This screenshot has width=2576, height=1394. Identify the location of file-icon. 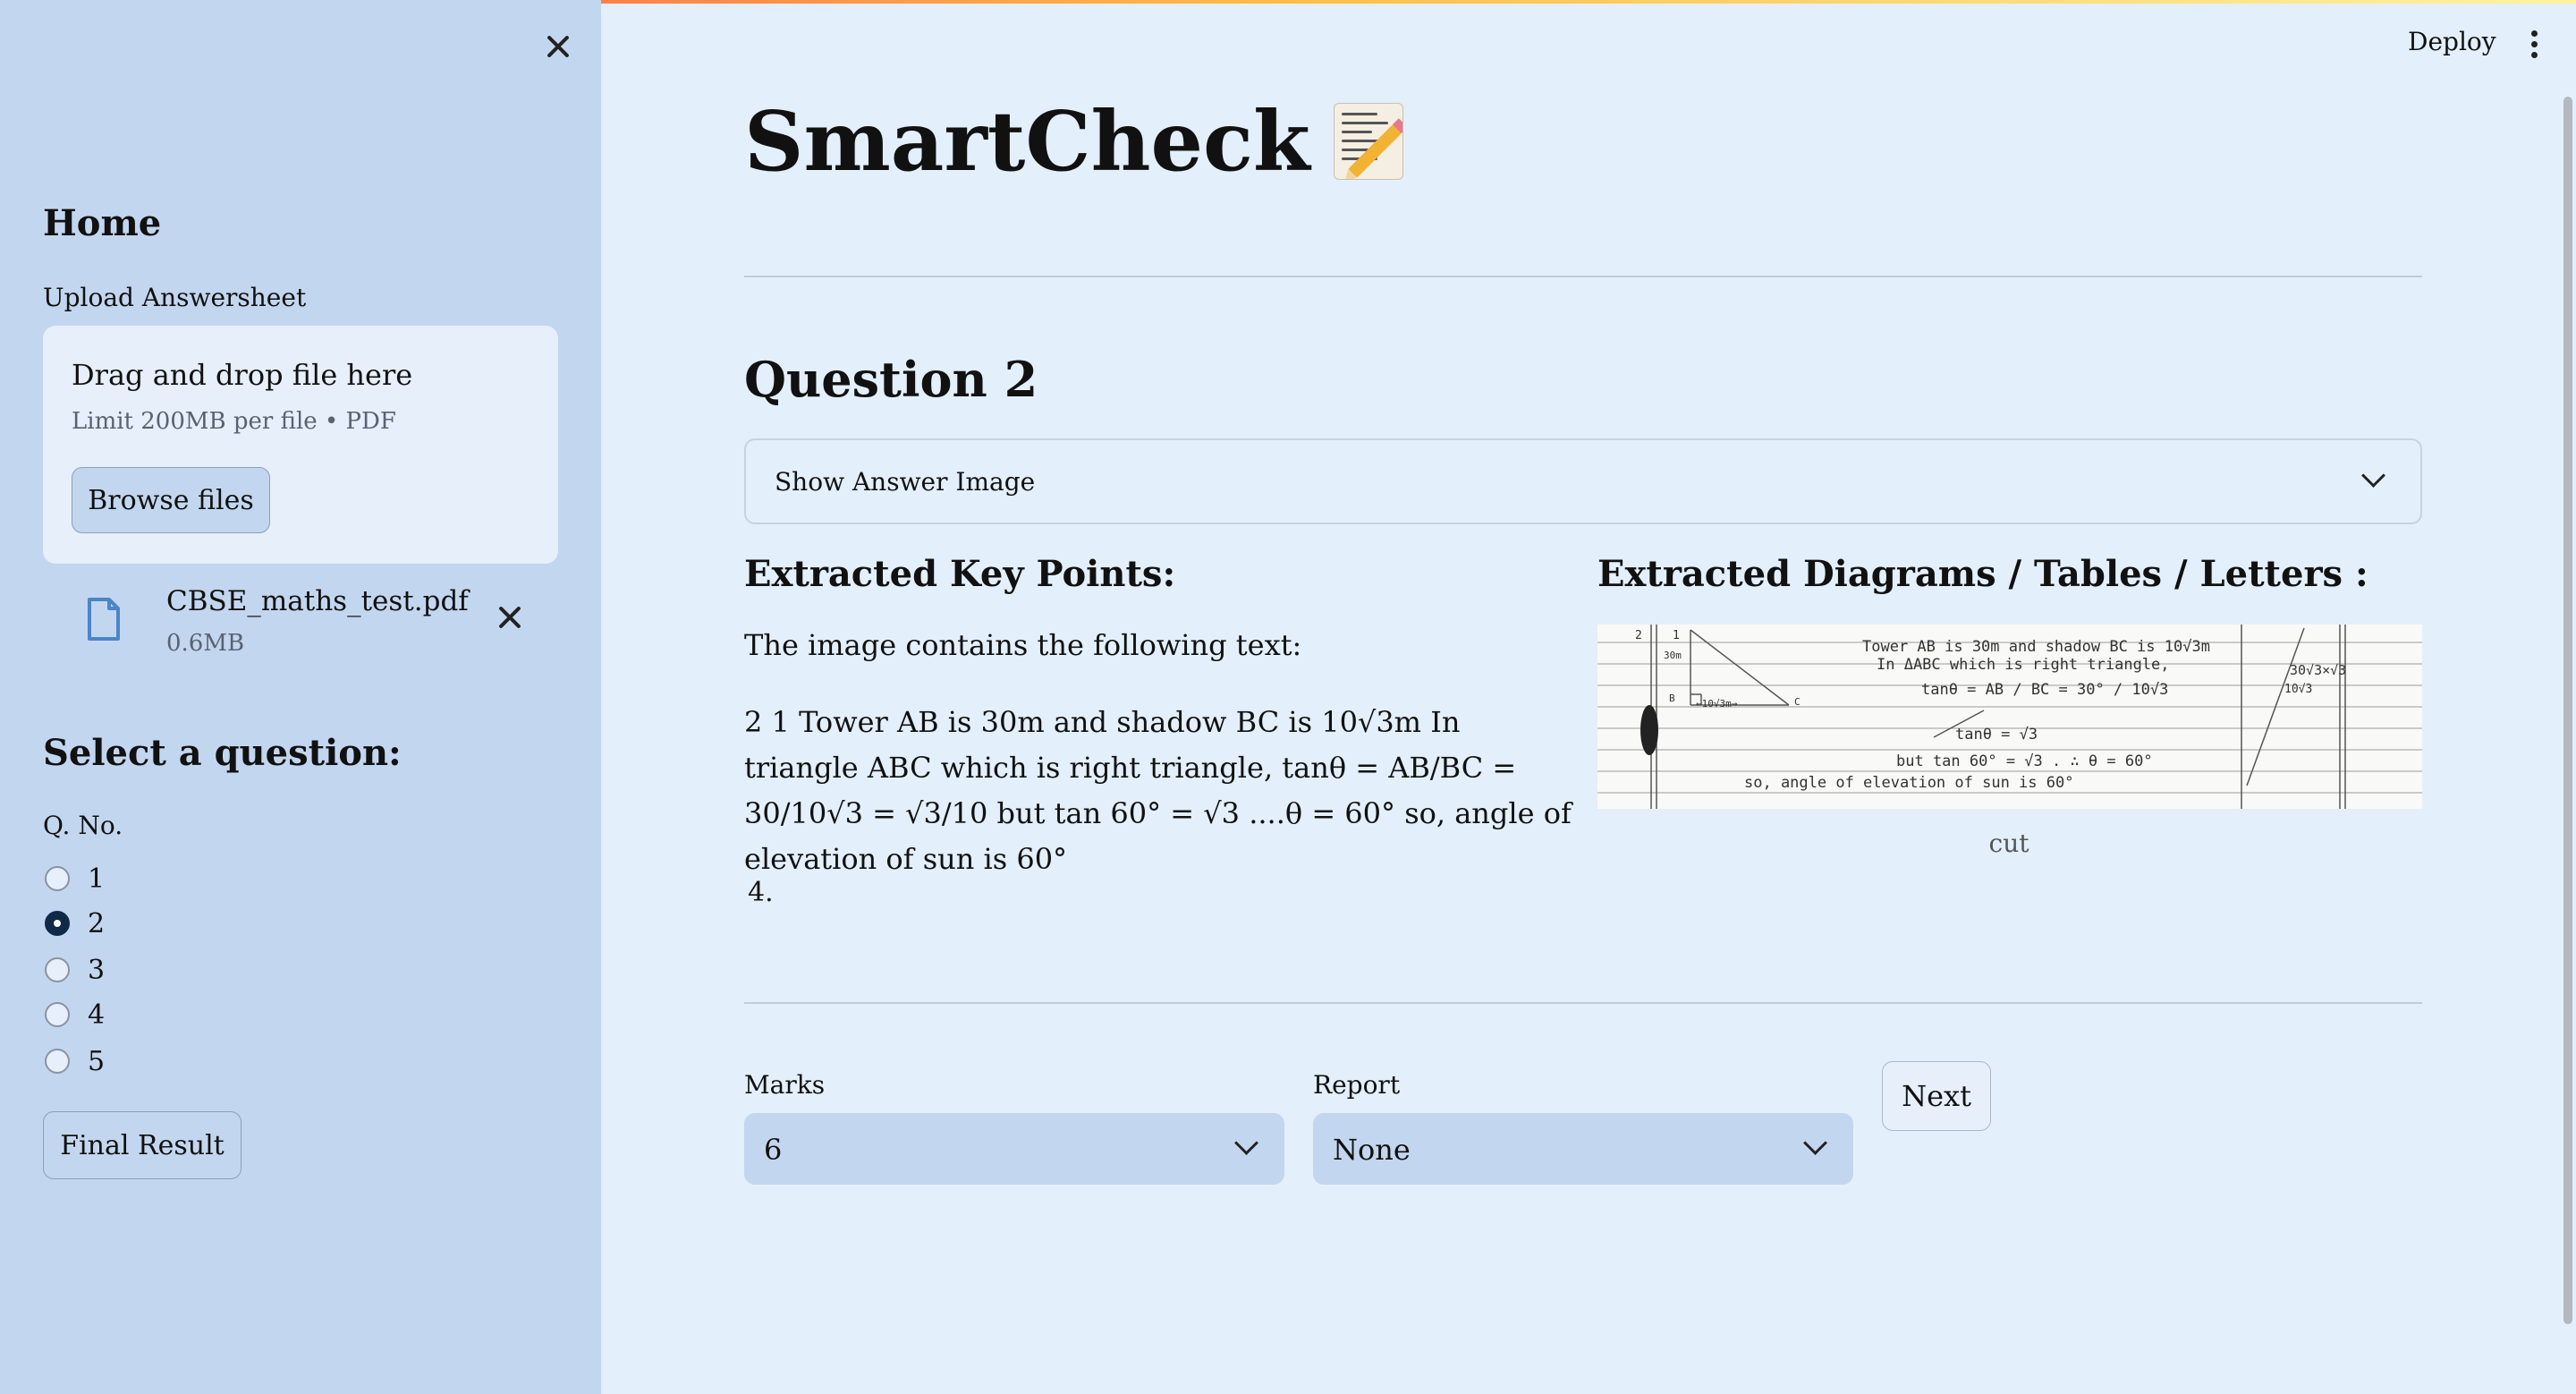
(104, 619).